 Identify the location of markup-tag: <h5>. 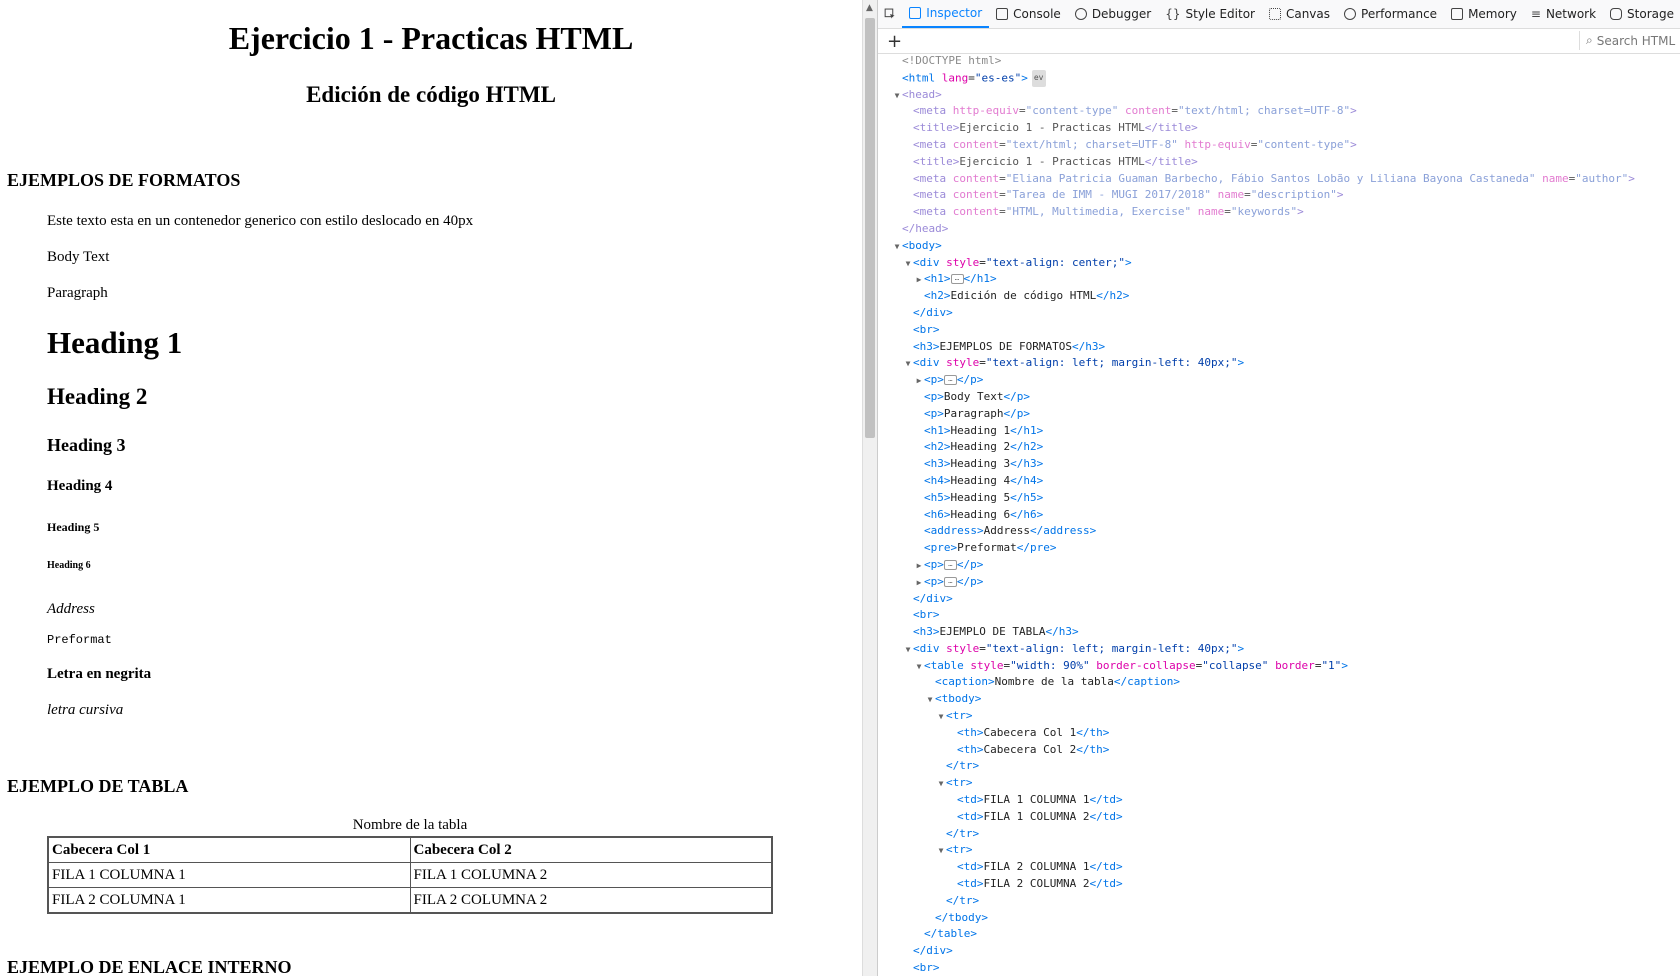
(937, 497).